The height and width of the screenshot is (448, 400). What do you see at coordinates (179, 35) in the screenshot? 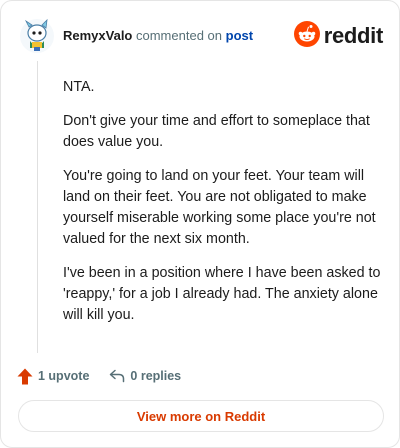
I see `meta-verb: commented on` at bounding box center [179, 35].